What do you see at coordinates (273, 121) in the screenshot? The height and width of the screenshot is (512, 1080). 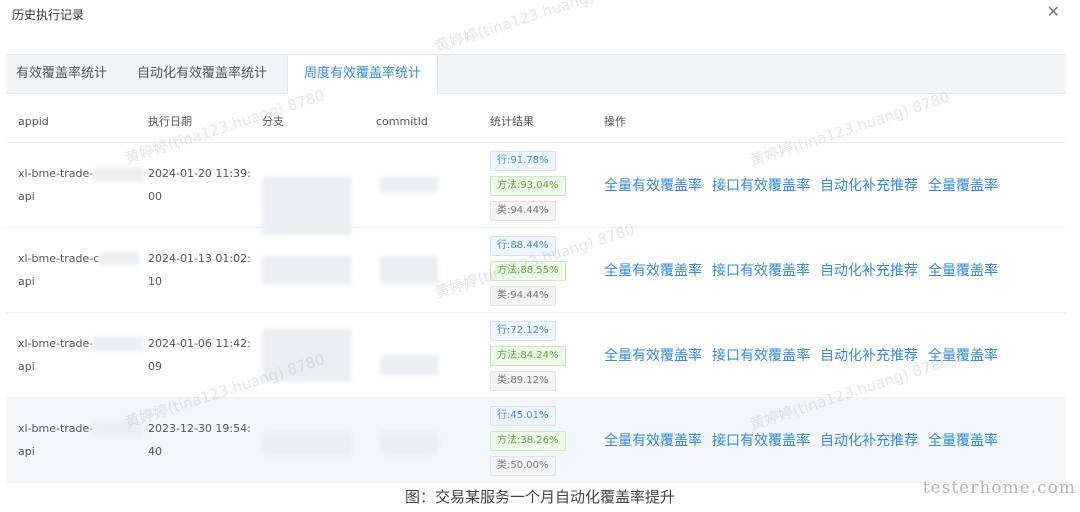 I see `header-branch: 分支` at bounding box center [273, 121].